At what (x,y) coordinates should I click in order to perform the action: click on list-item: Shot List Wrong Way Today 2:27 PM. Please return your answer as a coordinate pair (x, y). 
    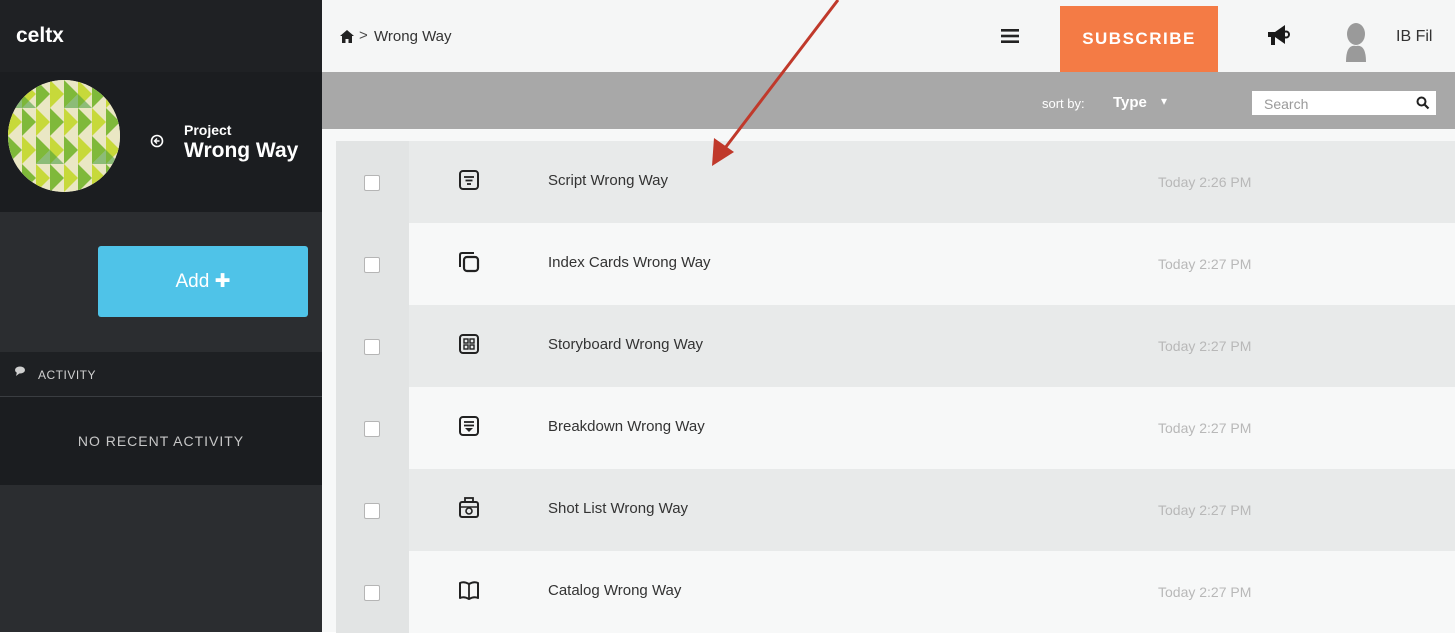
    Looking at the image, I should click on (895, 510).